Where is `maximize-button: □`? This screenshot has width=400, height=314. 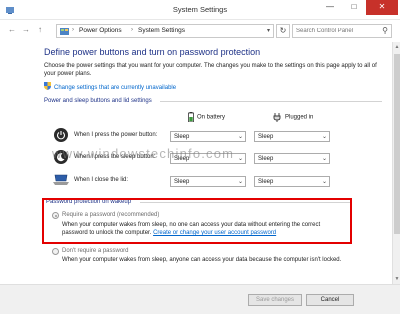 maximize-button: □ is located at coordinates (354, 7).